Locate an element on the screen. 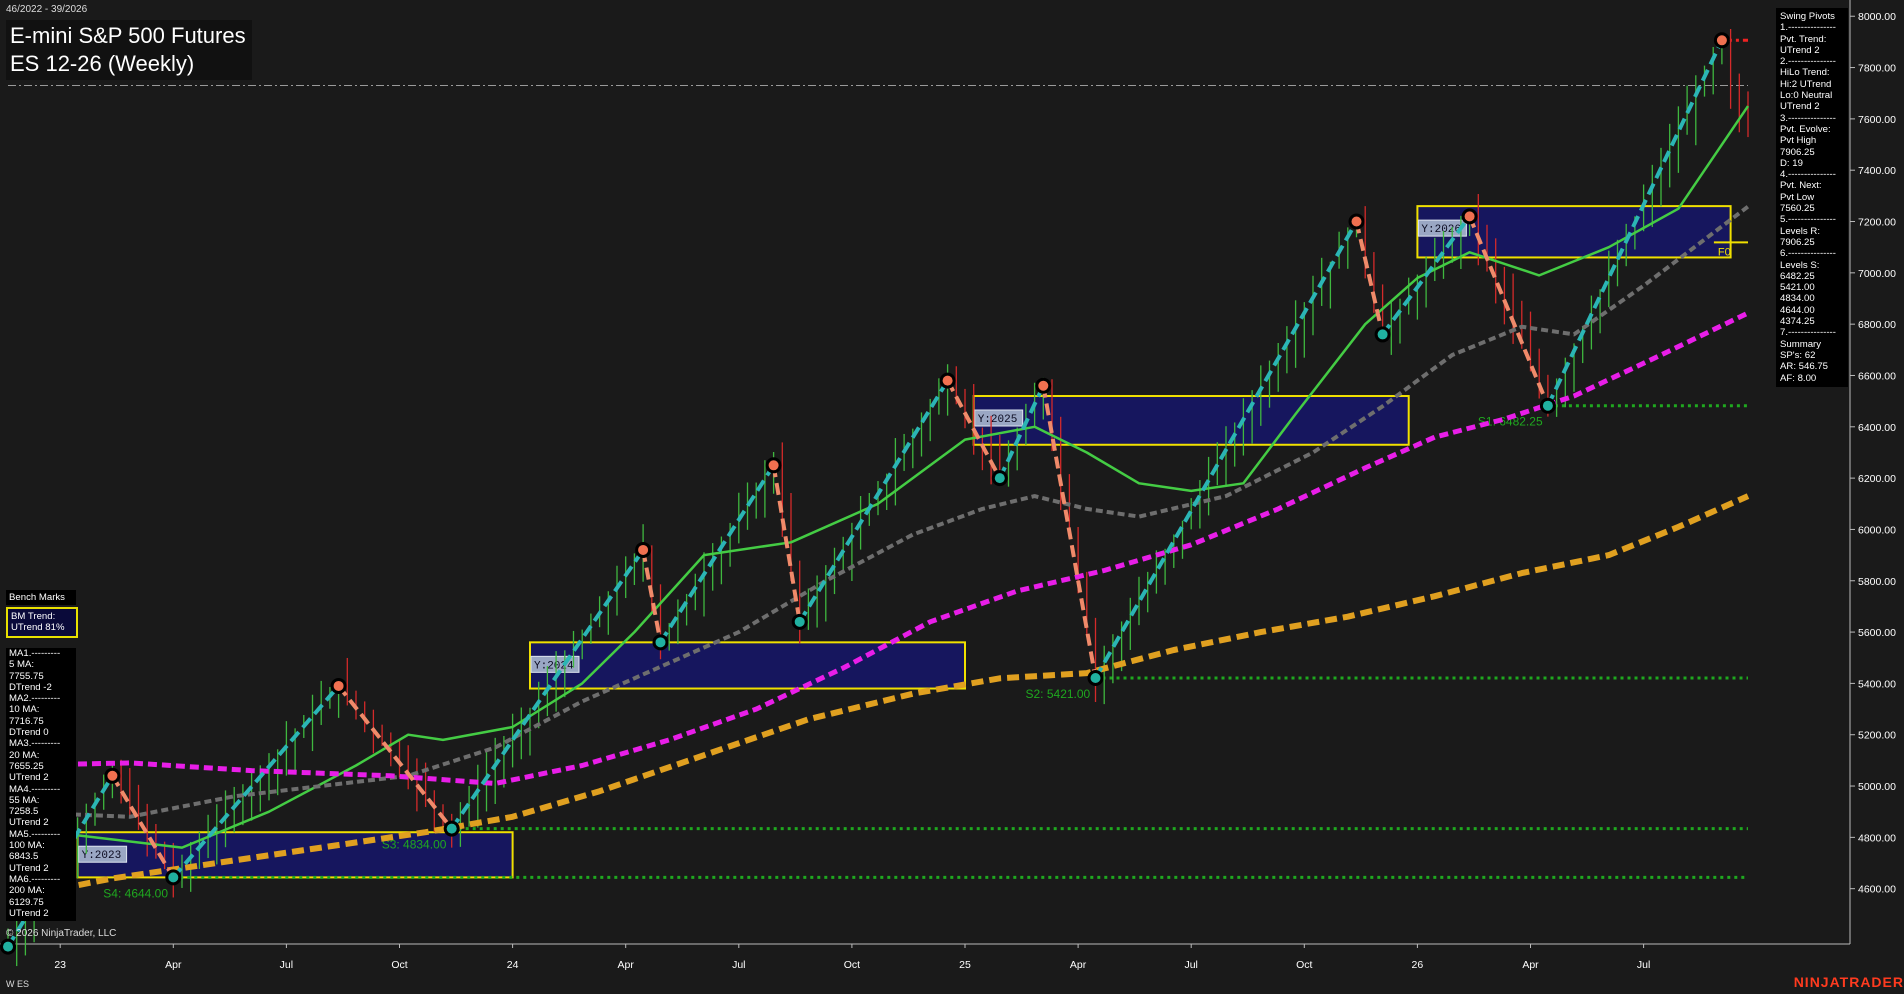 Image resolution: width=1904 pixels, height=994 pixels. pivot-line: Levels S: is located at coordinates (1800, 265).